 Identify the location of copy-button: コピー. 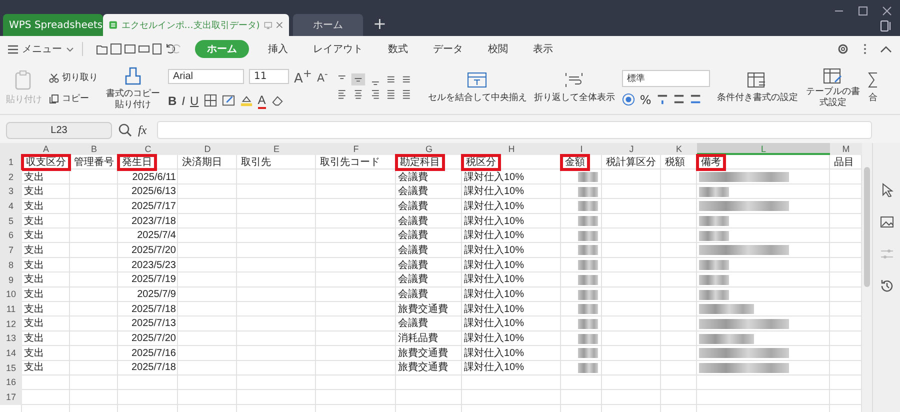
(73, 98).